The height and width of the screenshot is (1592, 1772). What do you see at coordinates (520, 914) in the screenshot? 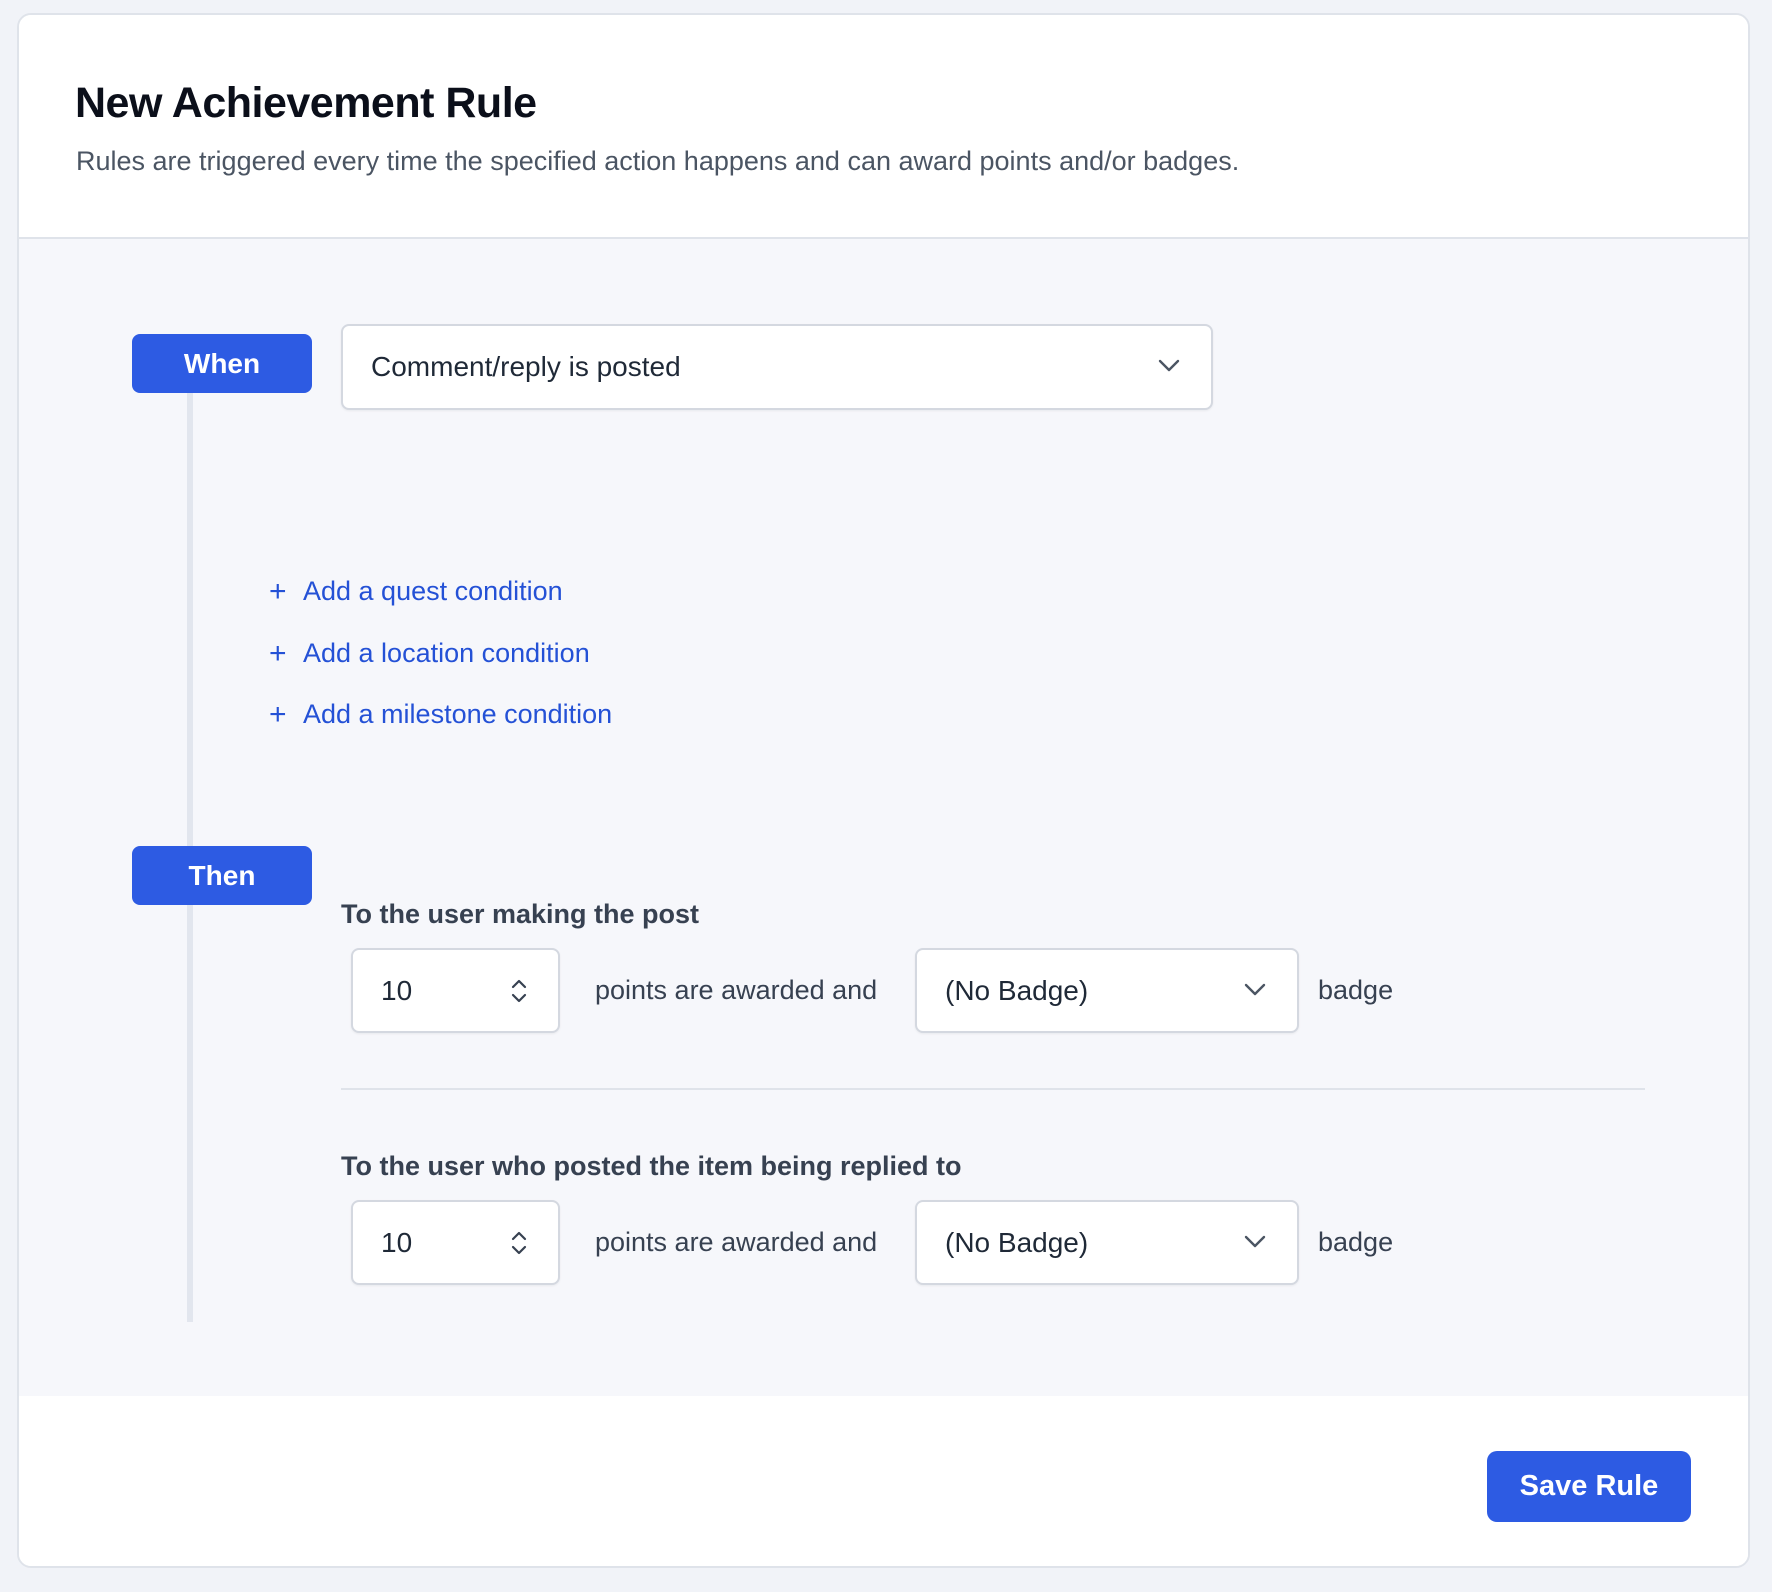
I see `award-heading-poster: To the user making the post` at bounding box center [520, 914].